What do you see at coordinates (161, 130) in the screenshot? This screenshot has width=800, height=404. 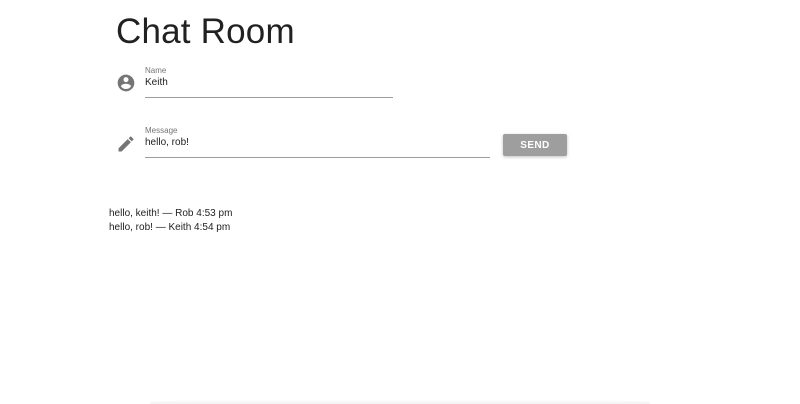 I see `message-field-label: Message` at bounding box center [161, 130].